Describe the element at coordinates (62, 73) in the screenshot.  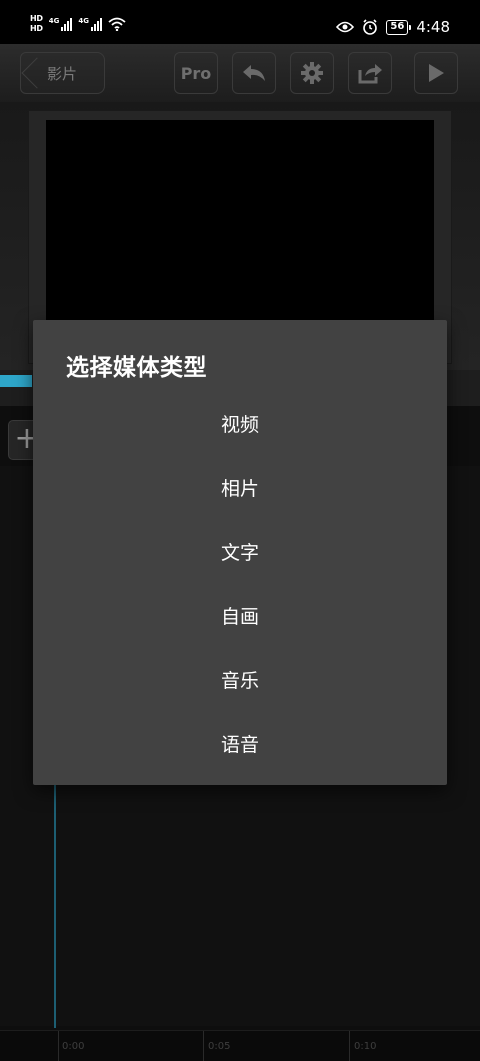
I see `back-button: 影片` at that location.